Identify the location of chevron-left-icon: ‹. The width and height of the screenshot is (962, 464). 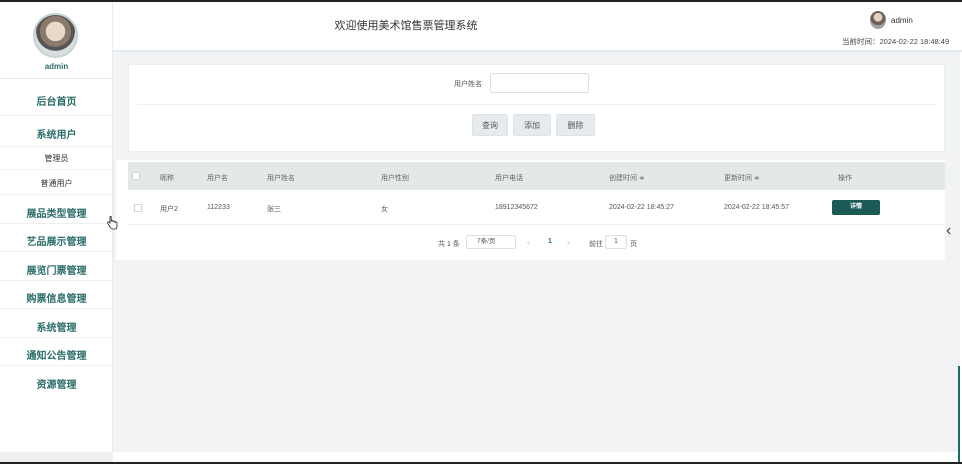
(948, 231).